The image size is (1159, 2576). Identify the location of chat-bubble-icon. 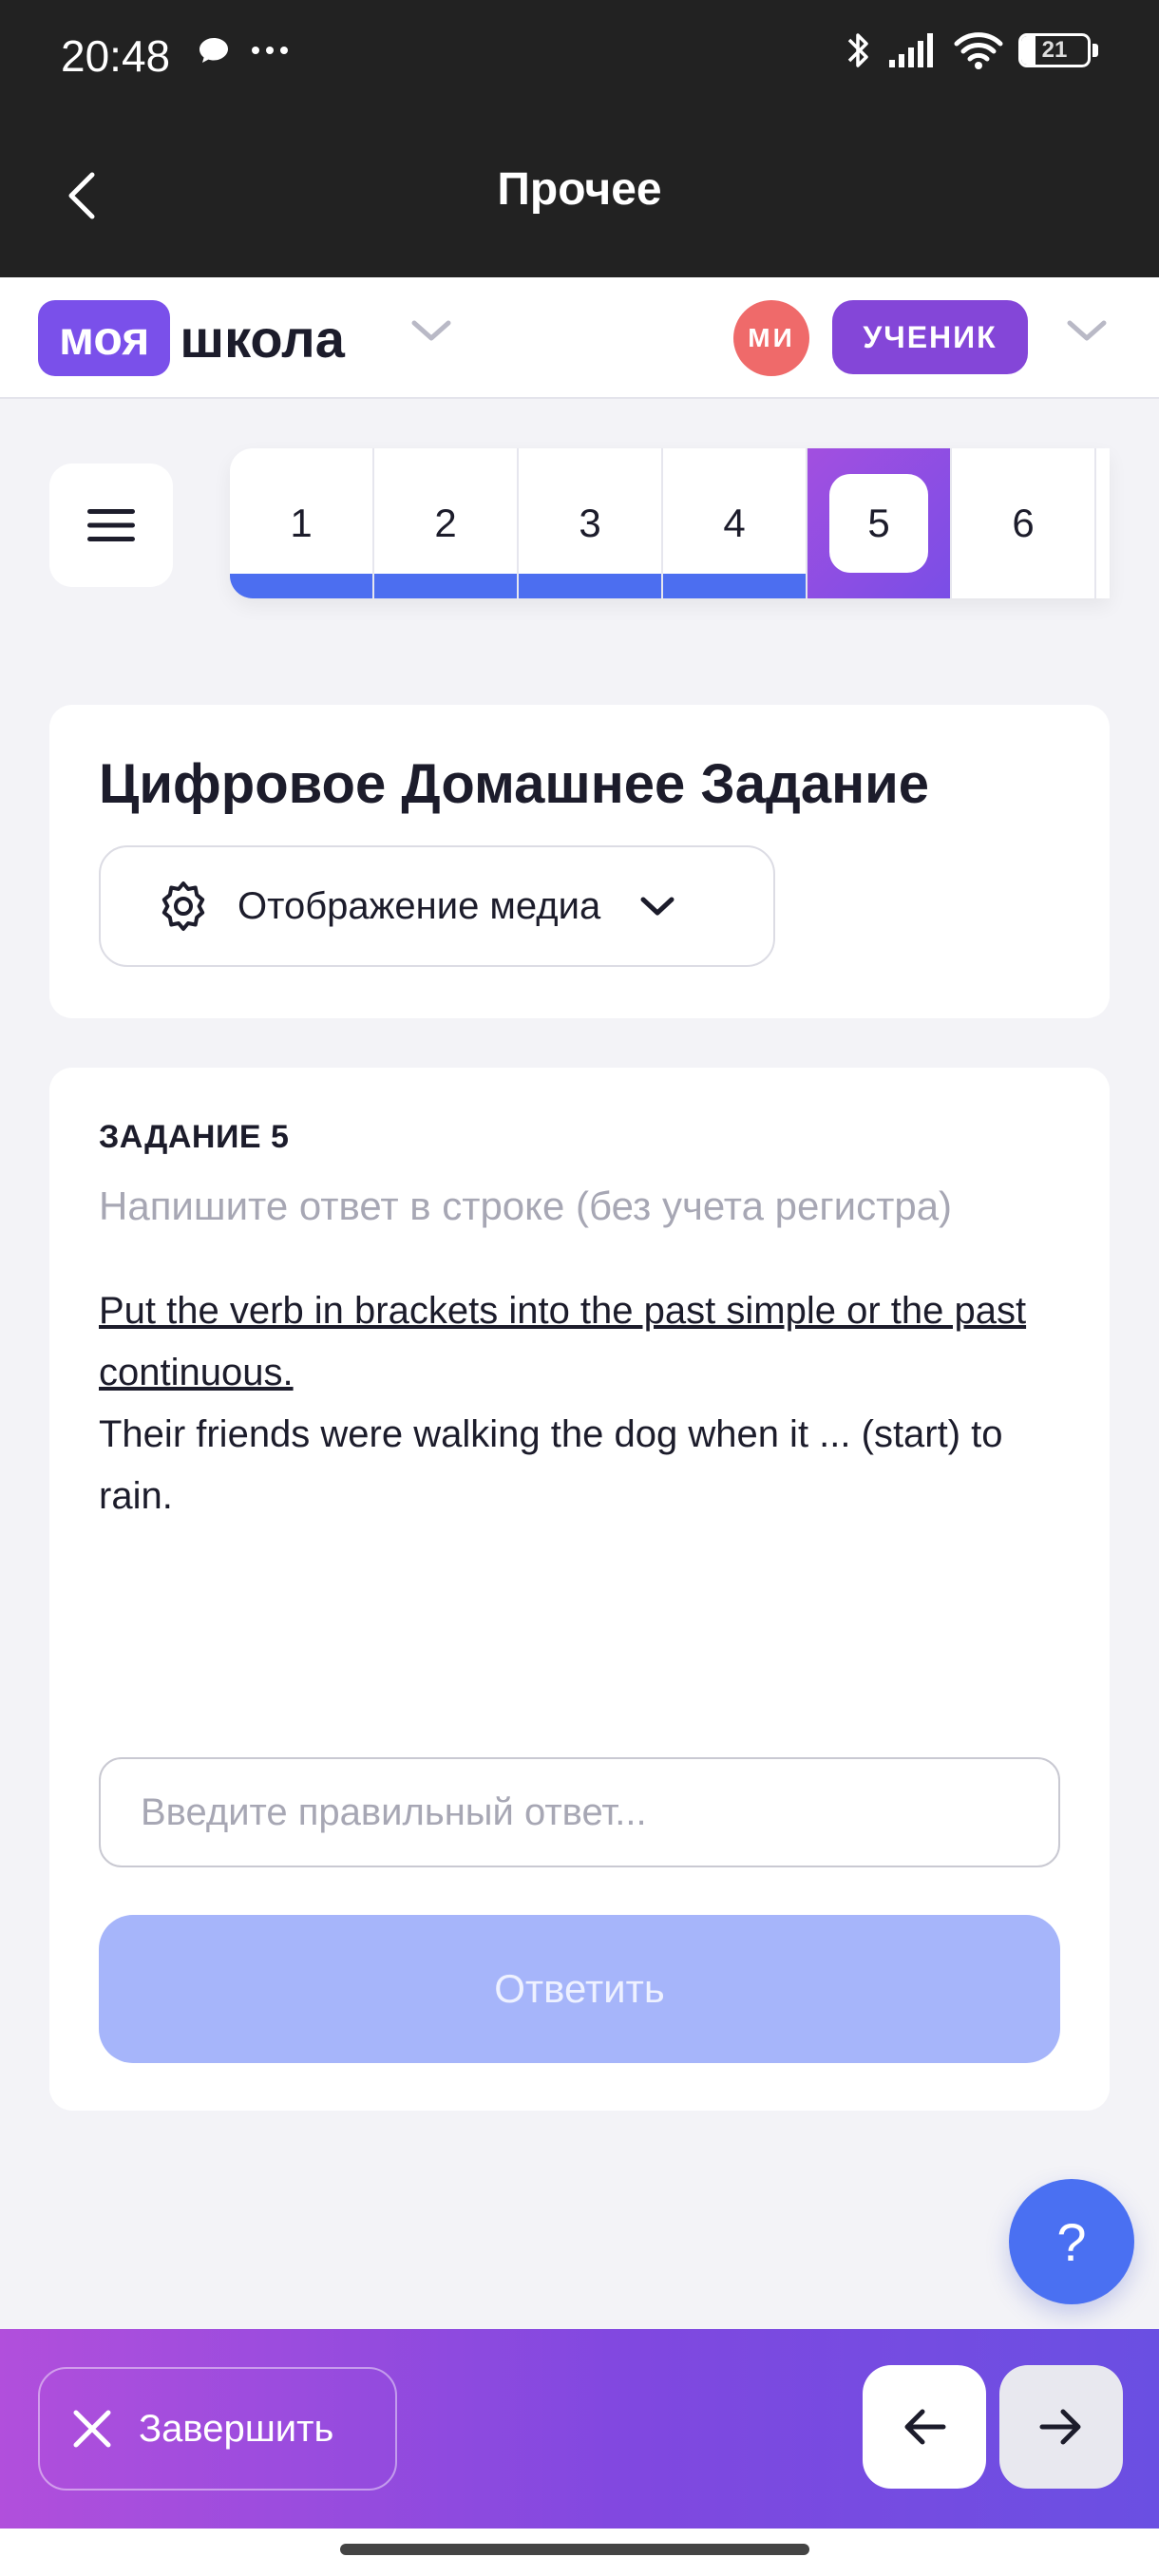
(214, 50).